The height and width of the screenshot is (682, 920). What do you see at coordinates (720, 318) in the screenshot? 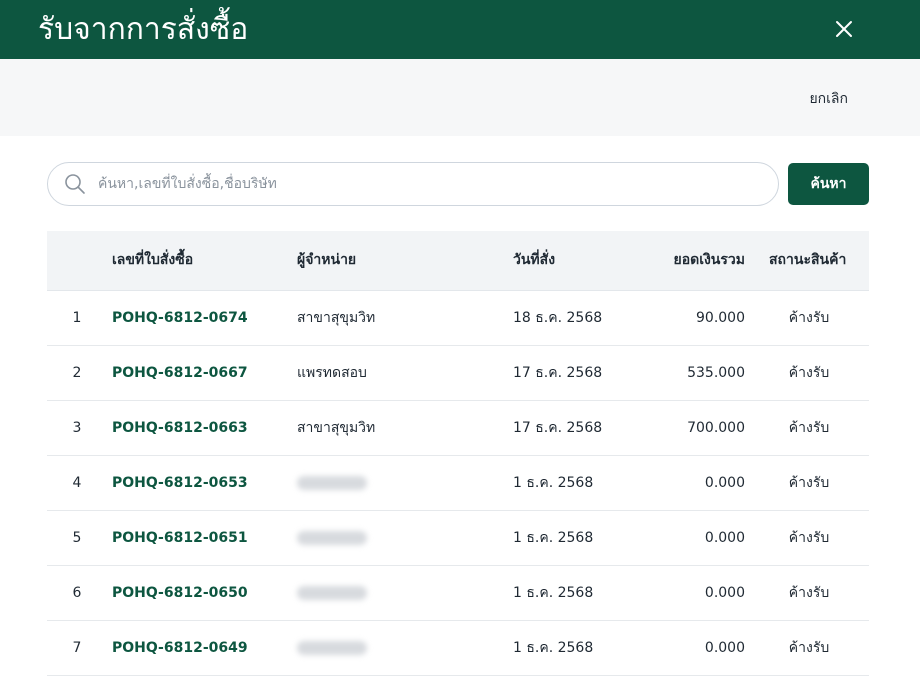
I see `total-amount: 90.000` at bounding box center [720, 318].